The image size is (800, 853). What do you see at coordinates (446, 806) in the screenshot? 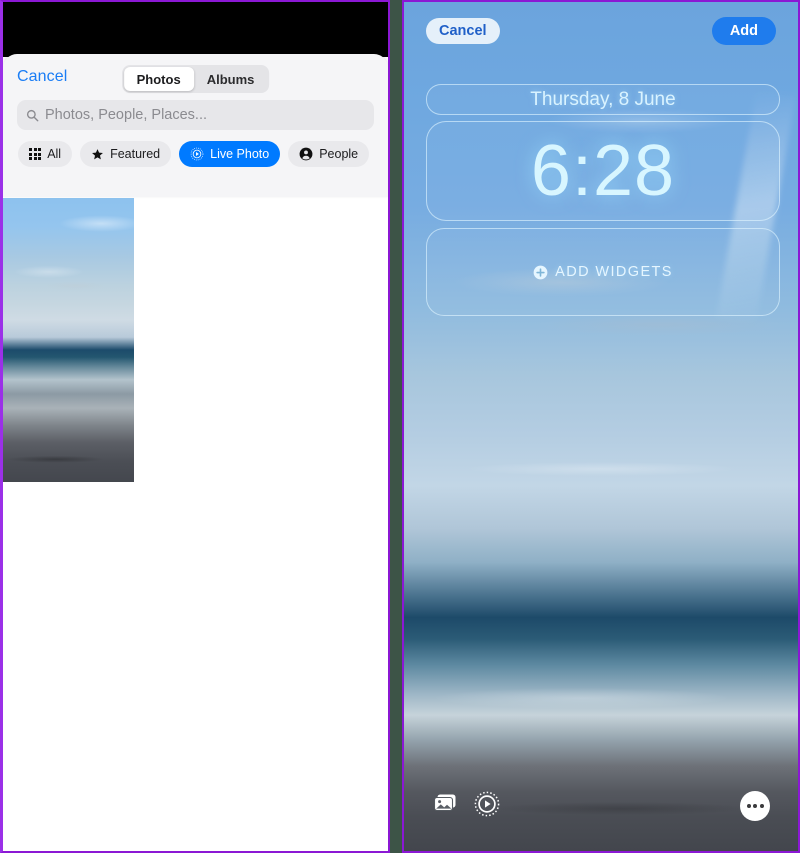
I see `photo-shuffle-icon` at bounding box center [446, 806].